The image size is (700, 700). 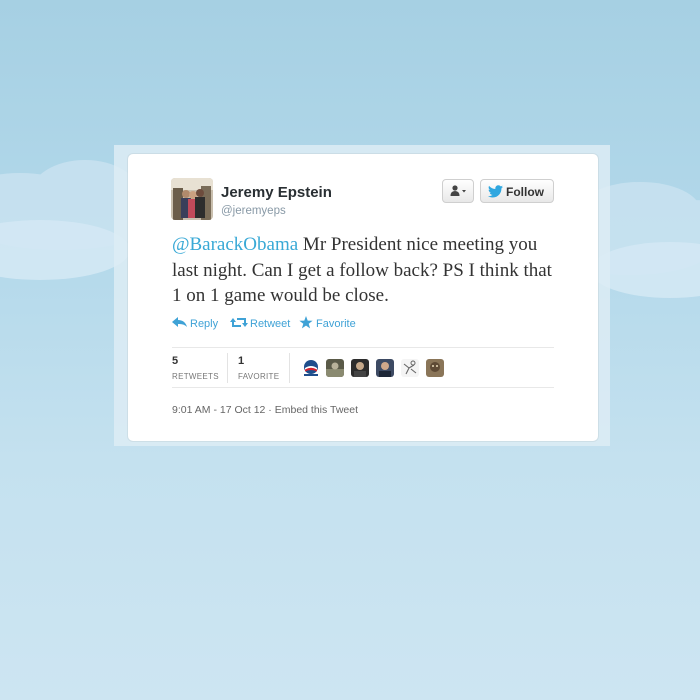 What do you see at coordinates (336, 324) in the screenshot?
I see `favorite-label: Favorite` at bounding box center [336, 324].